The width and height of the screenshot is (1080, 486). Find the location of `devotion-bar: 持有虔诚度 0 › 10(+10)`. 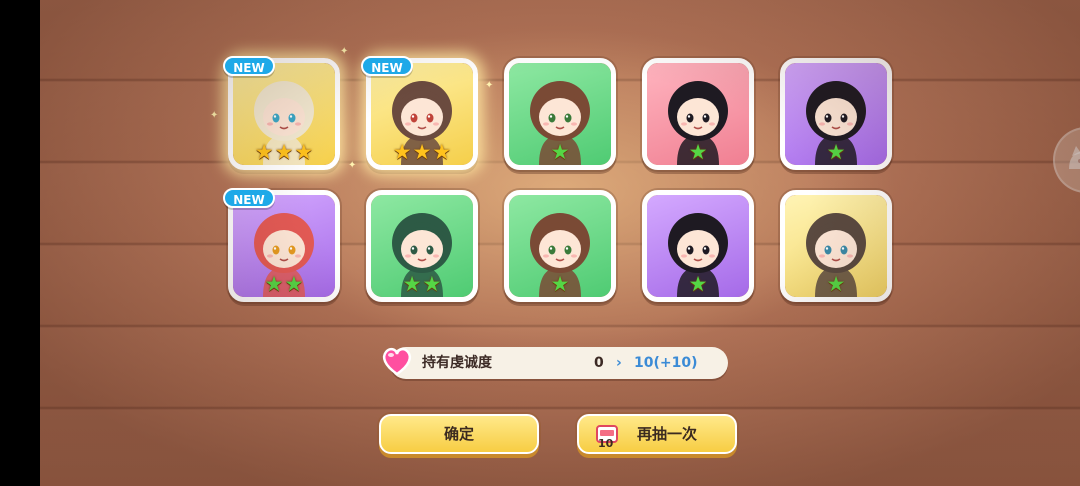

devotion-bar: 持有虔诚度 0 › 10(+10) is located at coordinates (559, 363).